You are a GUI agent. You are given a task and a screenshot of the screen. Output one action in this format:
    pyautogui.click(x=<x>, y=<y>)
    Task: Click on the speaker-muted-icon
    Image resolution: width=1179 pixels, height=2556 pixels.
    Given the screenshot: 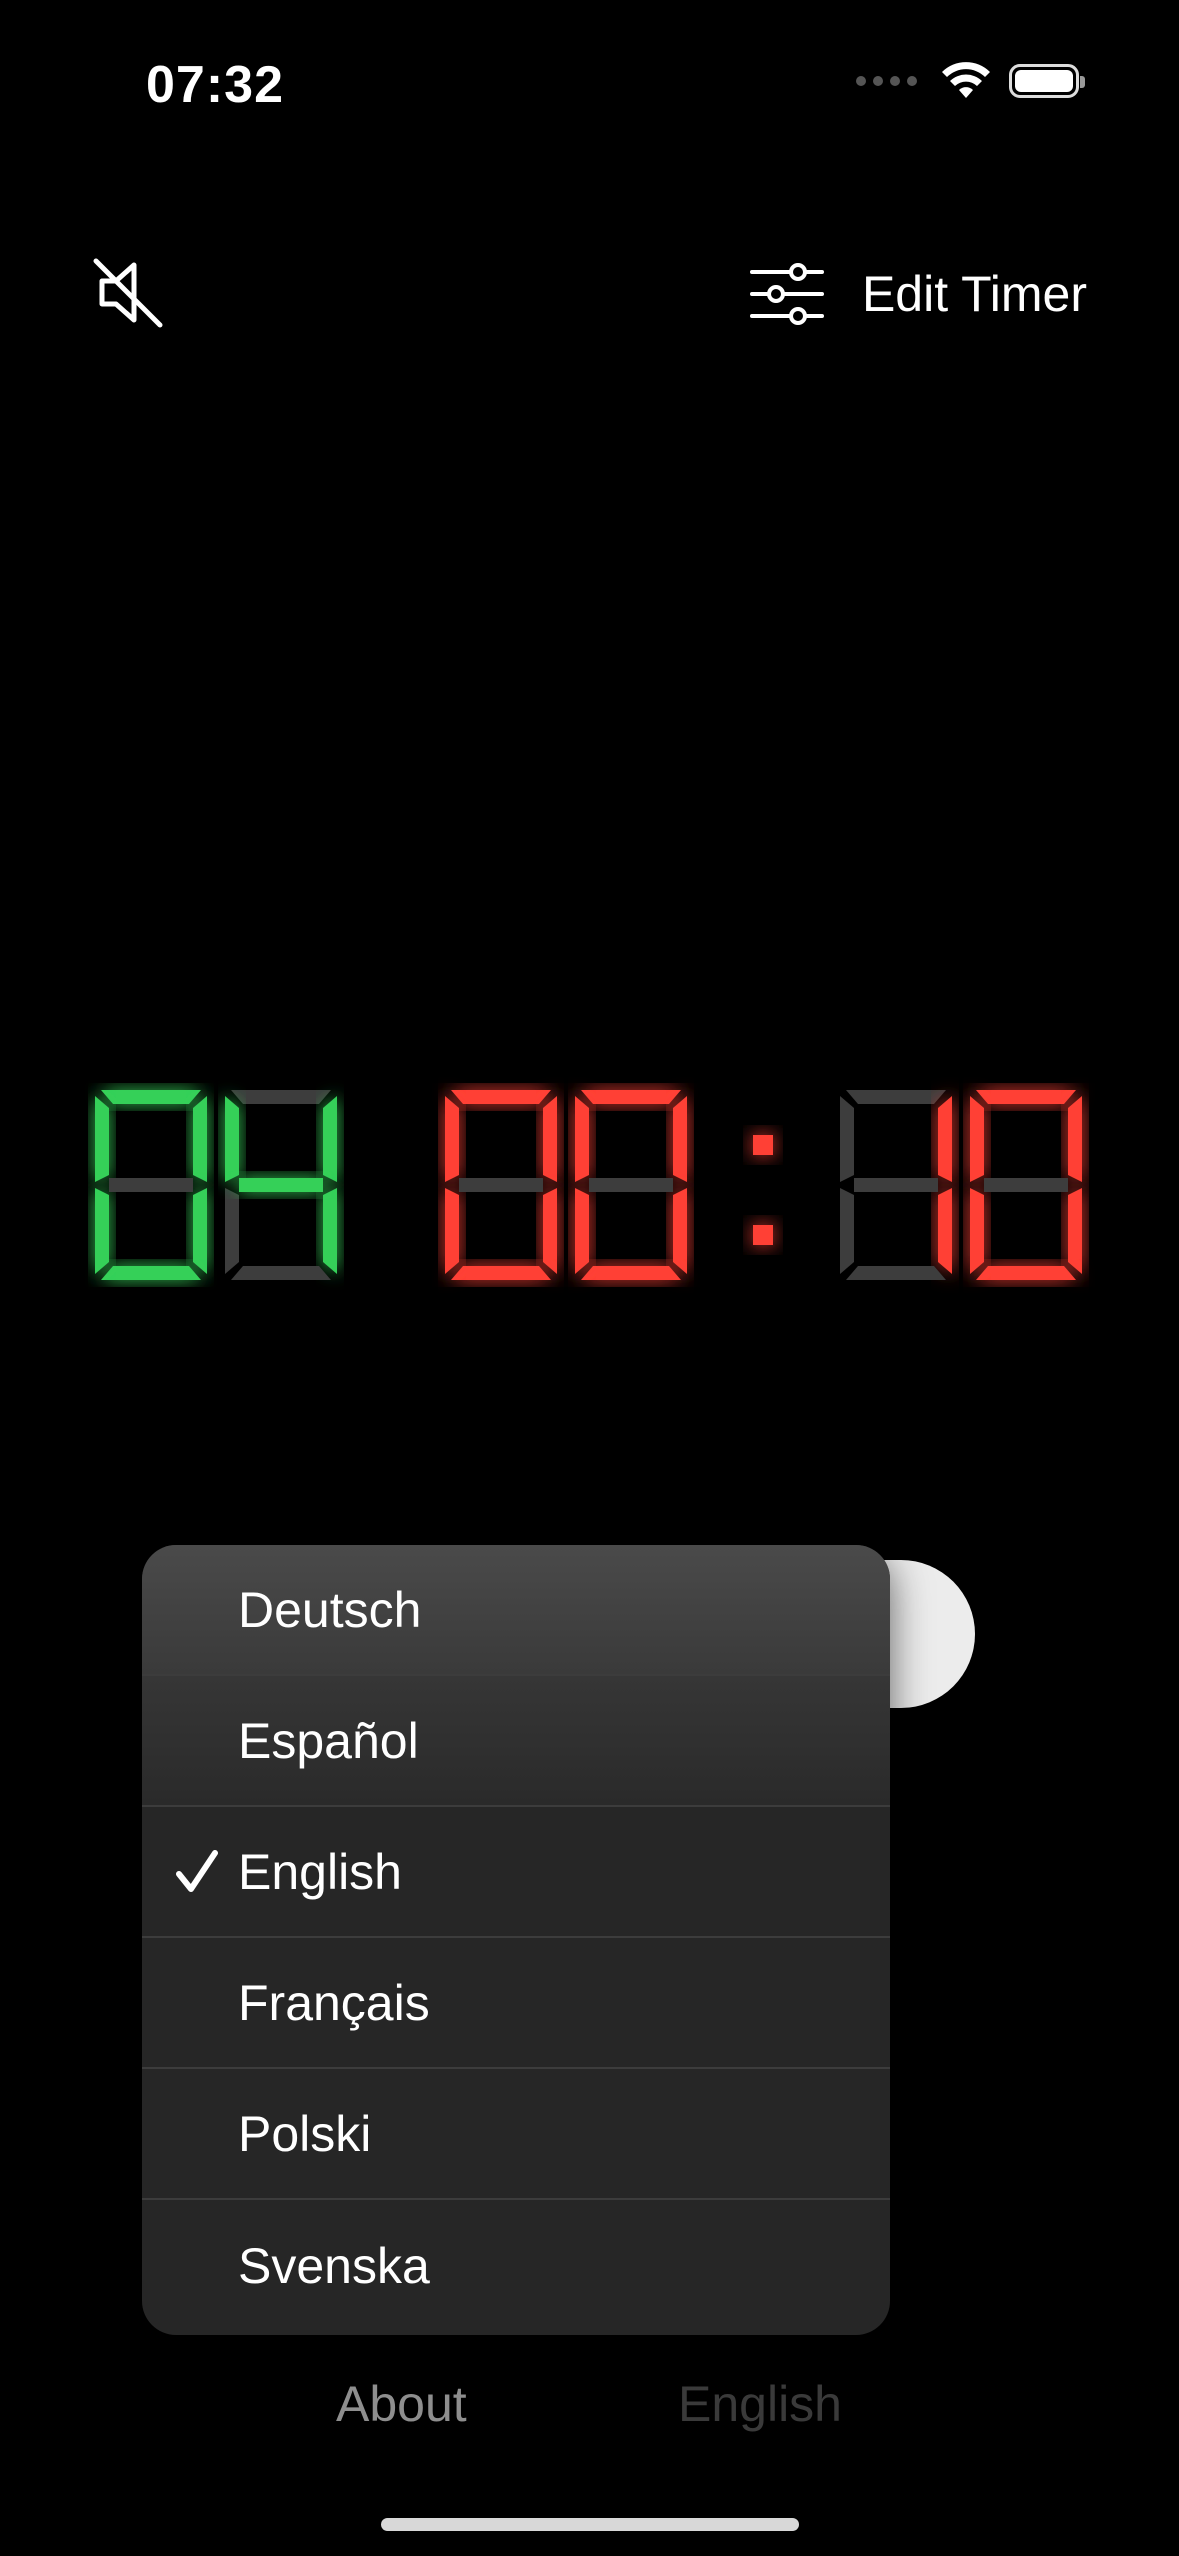 What is the action you would take?
    pyautogui.click(x=128, y=293)
    